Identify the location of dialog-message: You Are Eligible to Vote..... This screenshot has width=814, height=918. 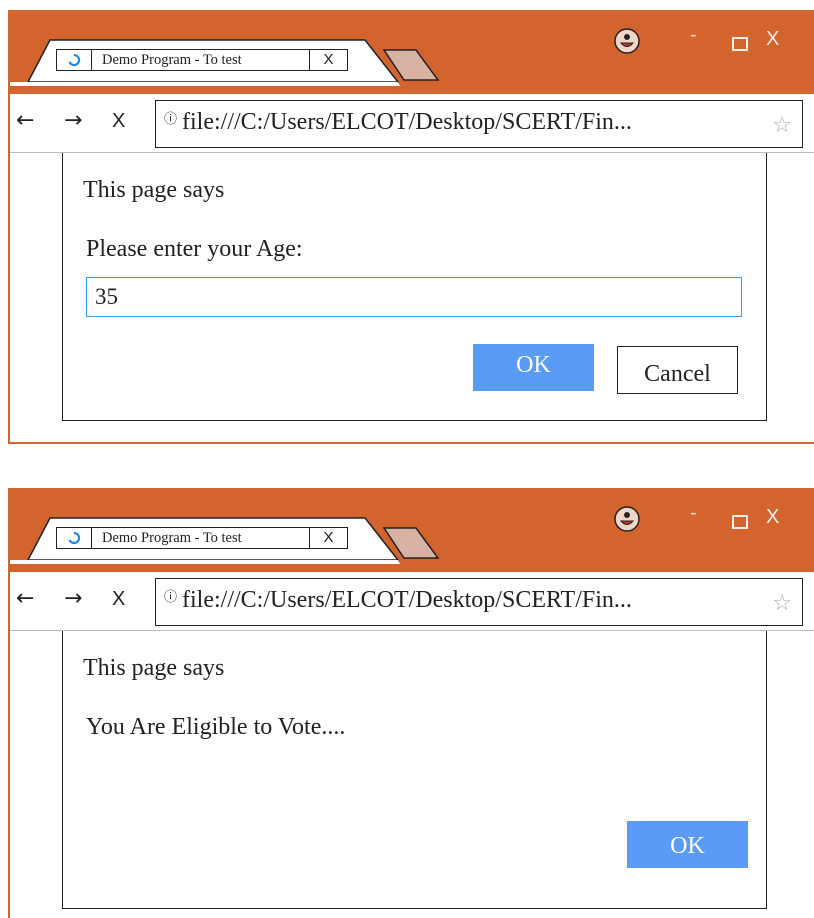
(216, 727).